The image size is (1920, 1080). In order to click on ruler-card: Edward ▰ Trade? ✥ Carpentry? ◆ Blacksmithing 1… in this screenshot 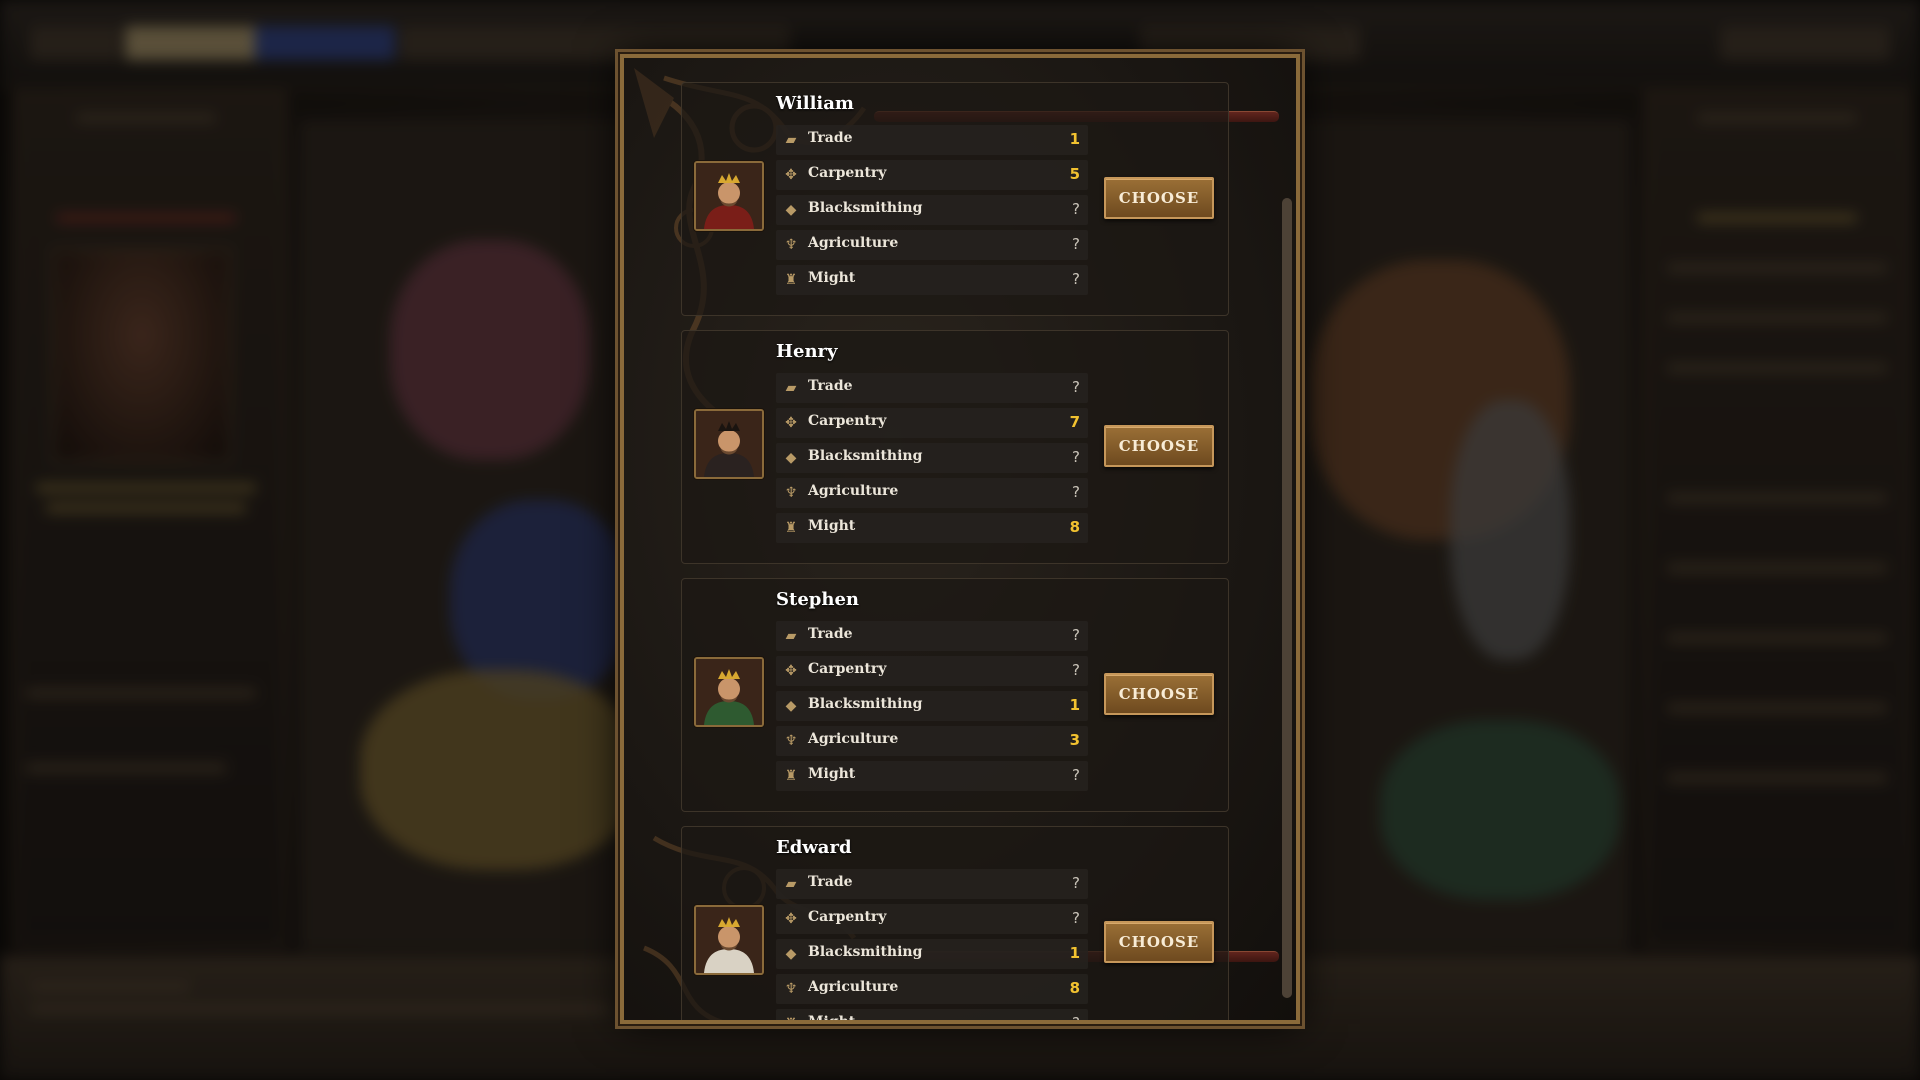, I will do `click(955, 925)`.